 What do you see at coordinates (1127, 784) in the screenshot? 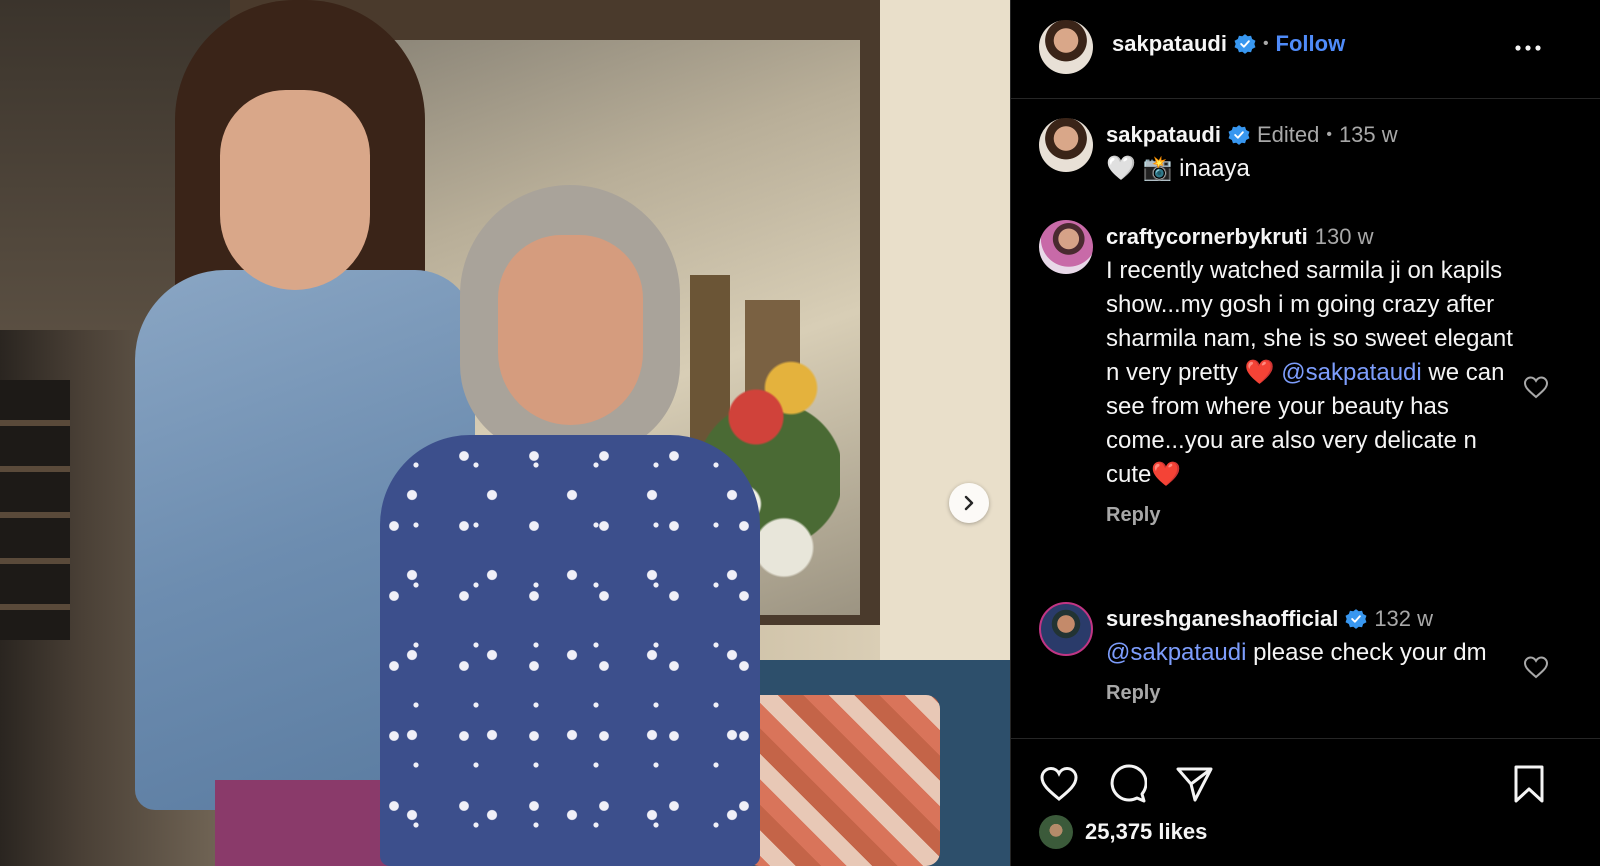
I see `comment-icon` at bounding box center [1127, 784].